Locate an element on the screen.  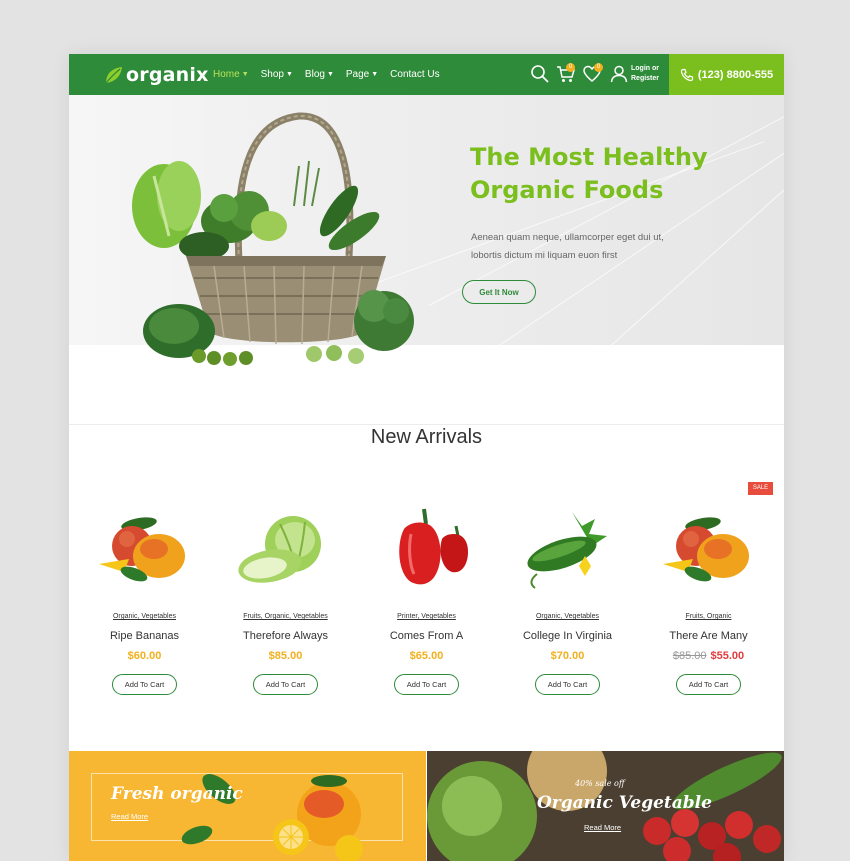
nav-shop-label: Shop is located at coordinates (272, 74).